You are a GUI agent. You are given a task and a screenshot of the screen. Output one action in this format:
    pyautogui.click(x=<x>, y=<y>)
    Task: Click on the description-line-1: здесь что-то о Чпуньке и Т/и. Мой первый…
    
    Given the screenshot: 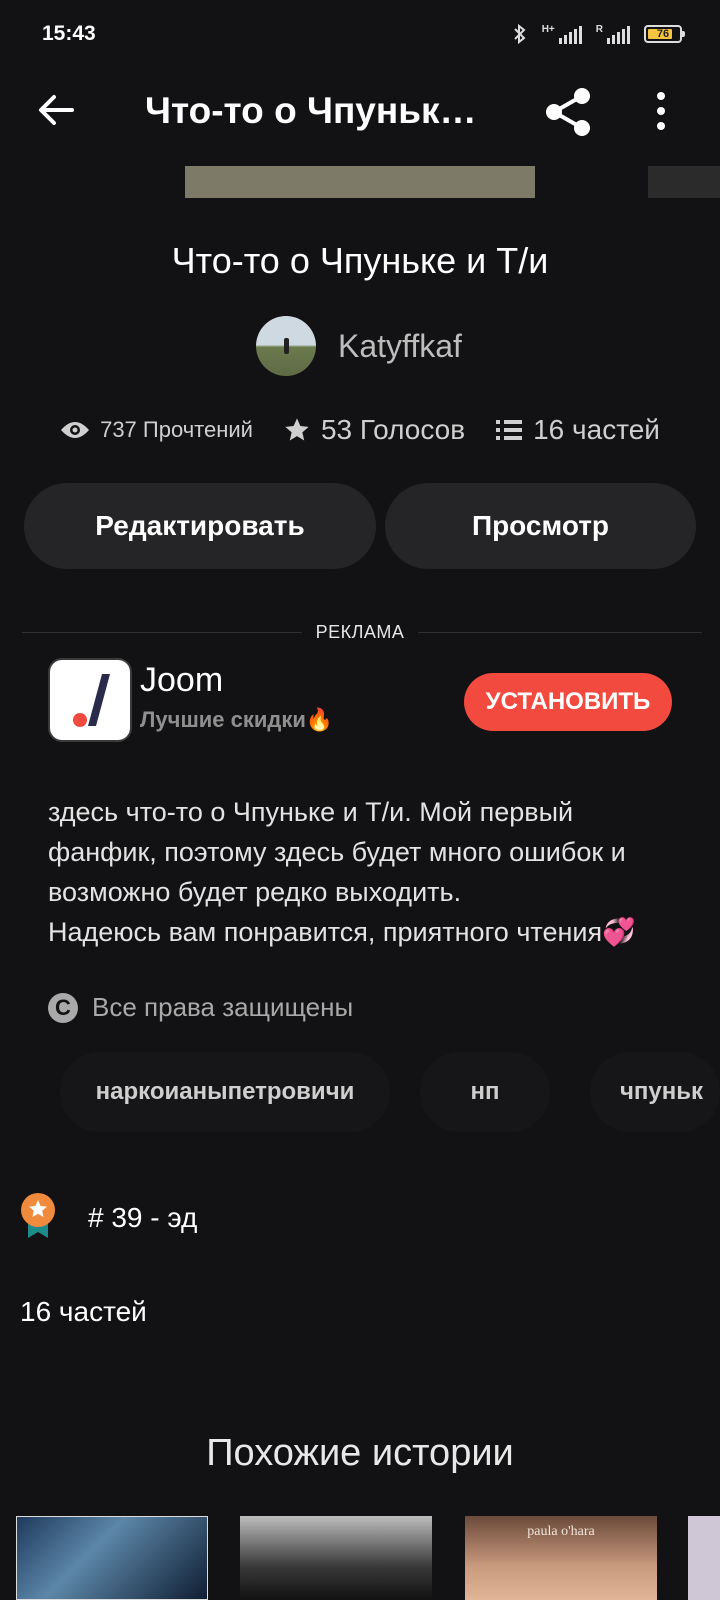 What is the action you would take?
    pyautogui.click(x=337, y=852)
    